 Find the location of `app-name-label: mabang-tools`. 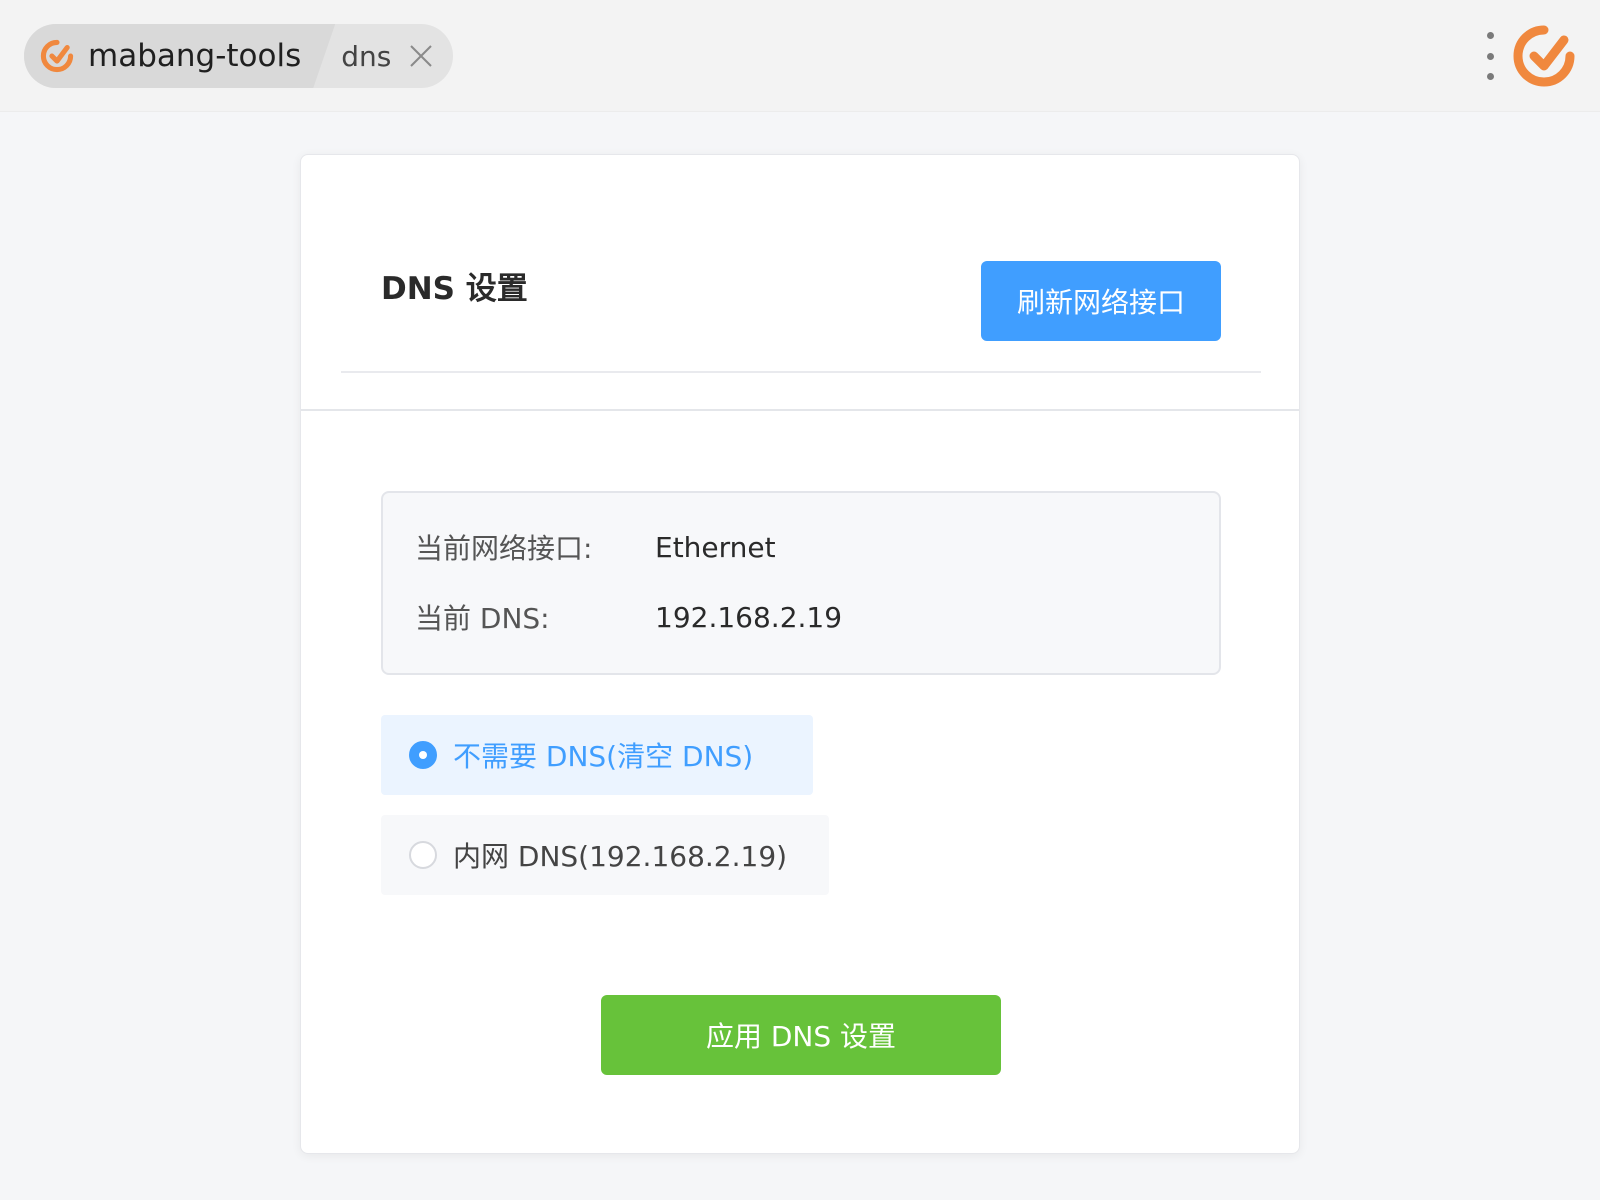

app-name-label: mabang-tools is located at coordinates (195, 56).